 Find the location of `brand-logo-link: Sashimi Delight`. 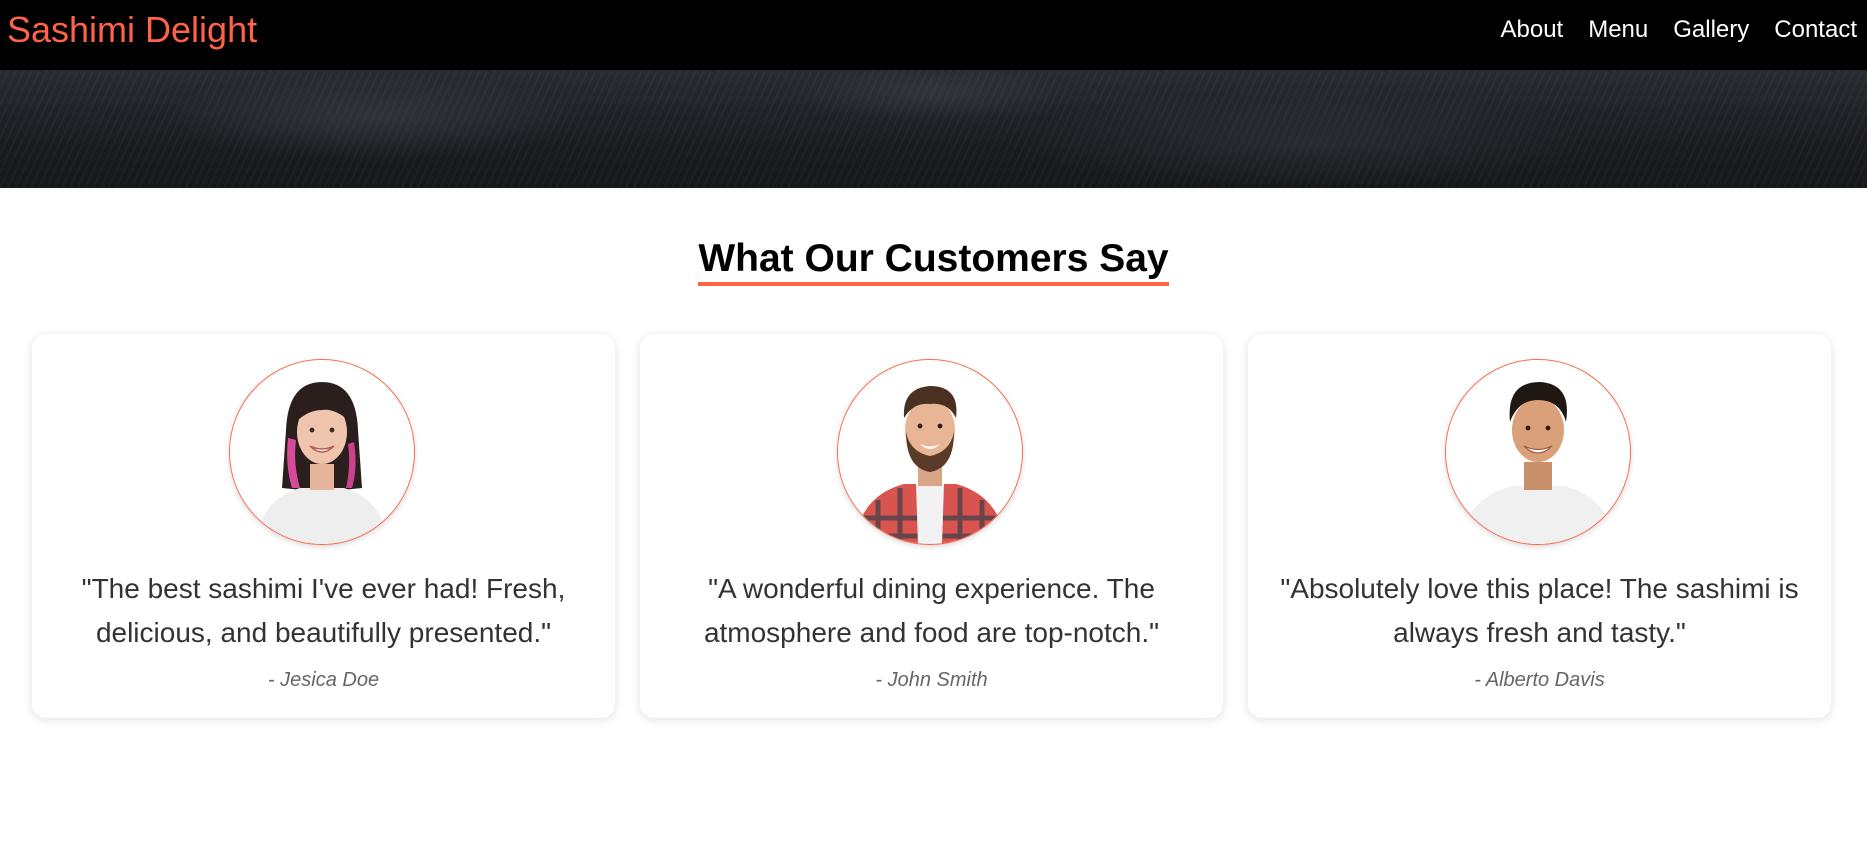

brand-logo-link: Sashimi Delight is located at coordinates (132, 30).